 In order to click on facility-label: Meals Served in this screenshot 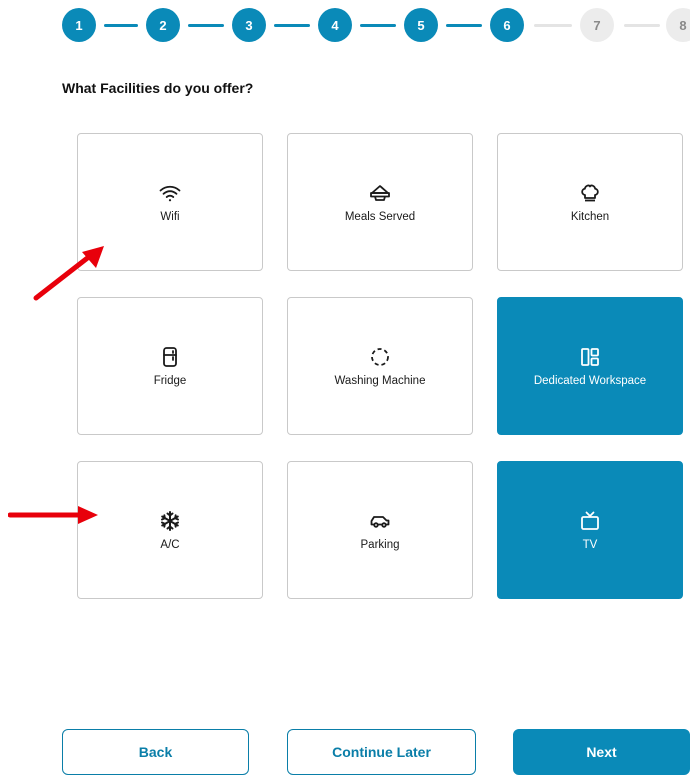, I will do `click(380, 217)`.